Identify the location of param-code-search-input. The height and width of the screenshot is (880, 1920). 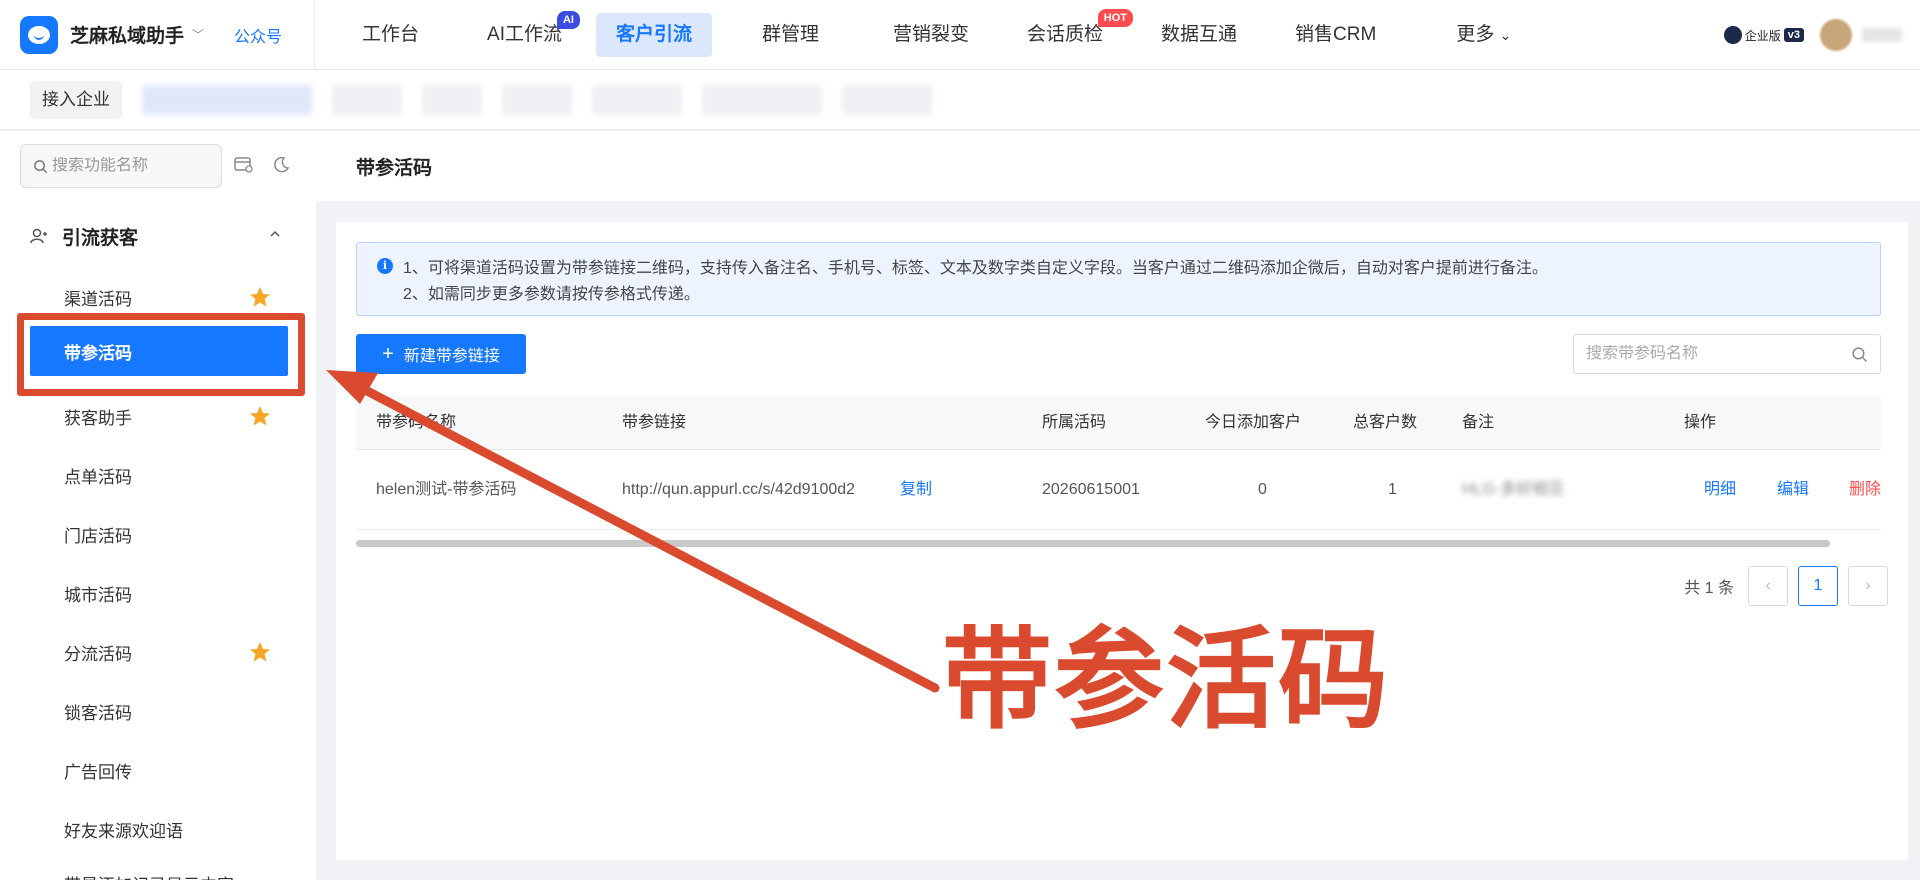
(1716, 354).